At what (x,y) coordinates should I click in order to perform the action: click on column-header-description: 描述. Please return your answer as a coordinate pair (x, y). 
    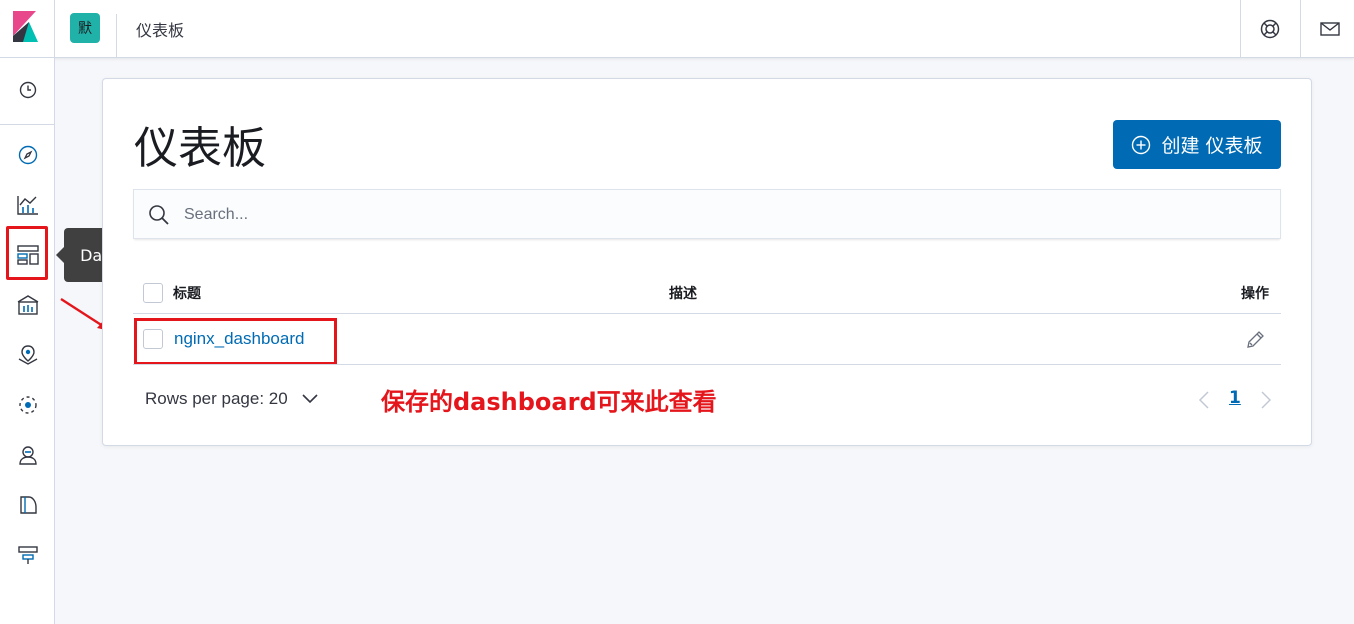
    Looking at the image, I should click on (683, 294).